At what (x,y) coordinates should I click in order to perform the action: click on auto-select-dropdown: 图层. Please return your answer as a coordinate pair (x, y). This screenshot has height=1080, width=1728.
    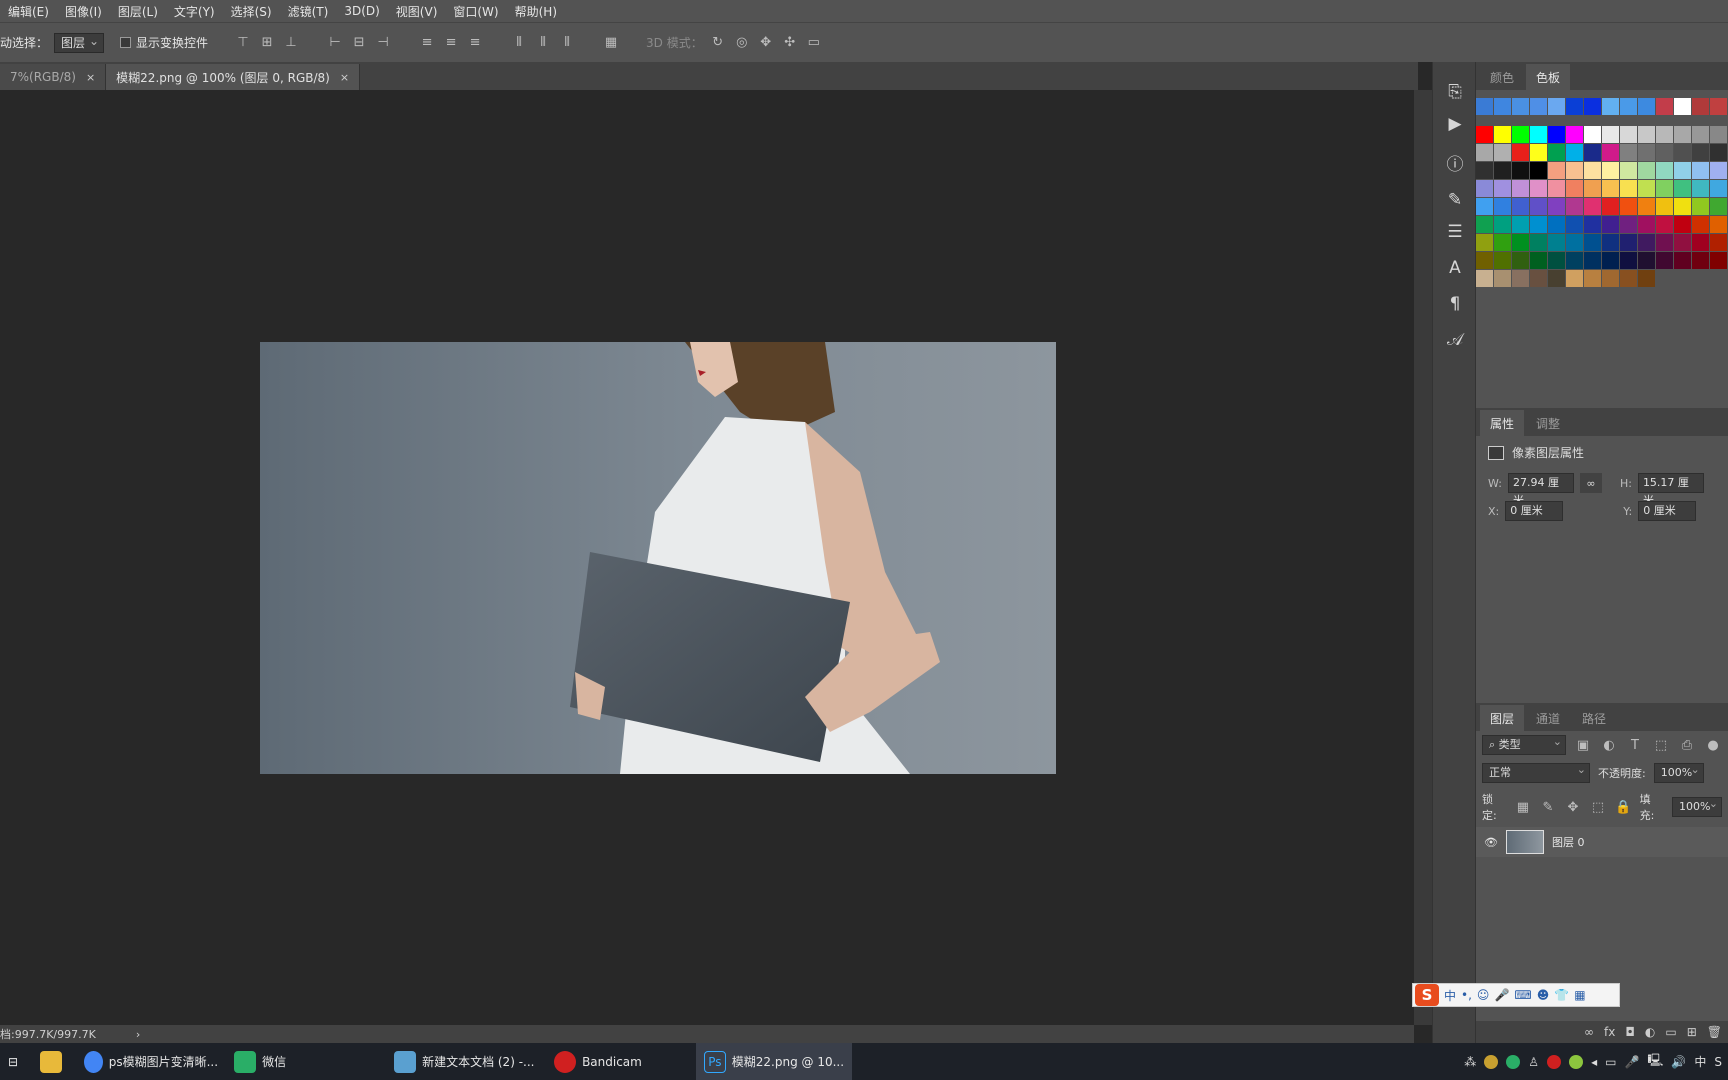
    Looking at the image, I should click on (79, 42).